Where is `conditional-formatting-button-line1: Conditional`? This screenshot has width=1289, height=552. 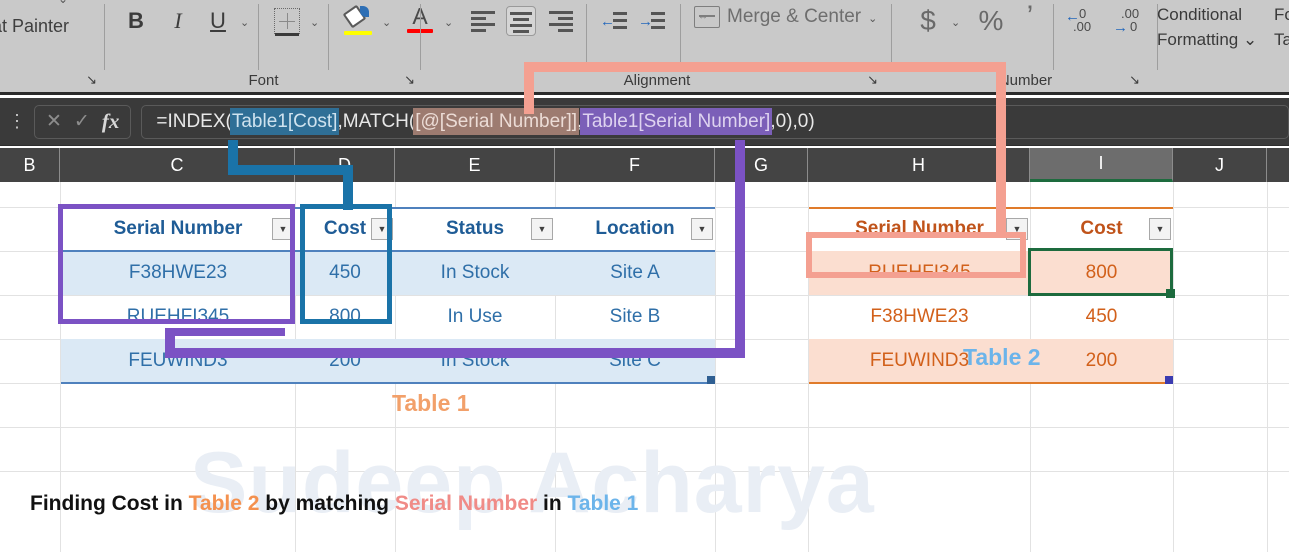 conditional-formatting-button-line1: Conditional is located at coordinates (1199, 14).